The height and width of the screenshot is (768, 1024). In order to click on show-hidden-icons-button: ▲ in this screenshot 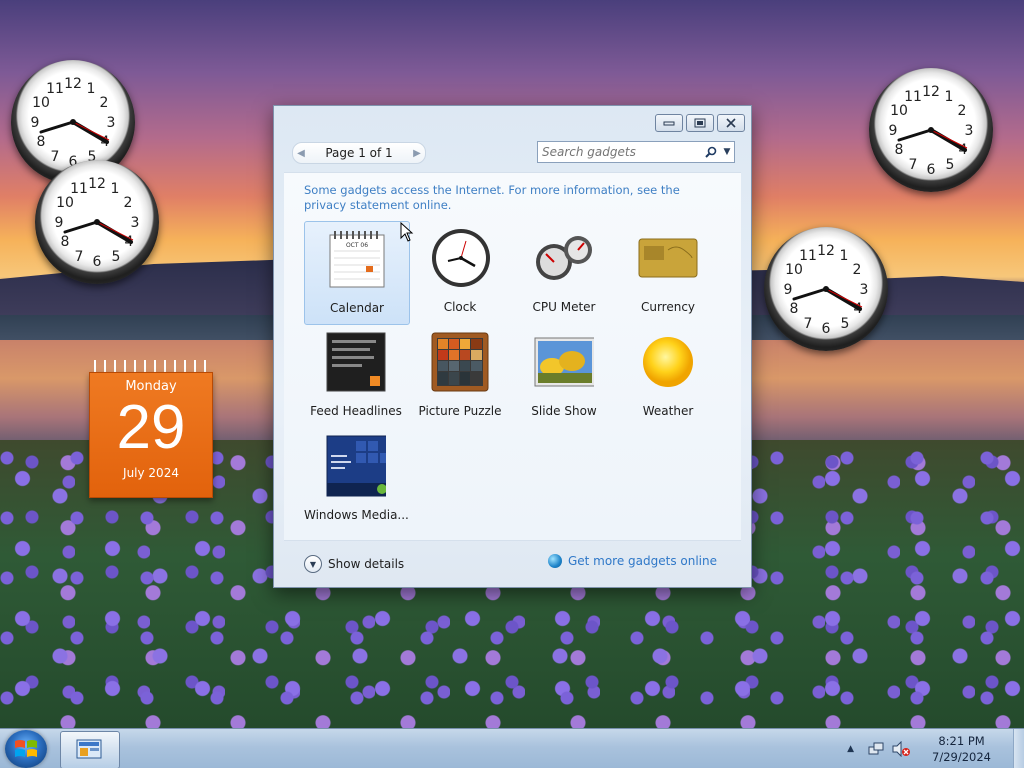, I will do `click(850, 749)`.